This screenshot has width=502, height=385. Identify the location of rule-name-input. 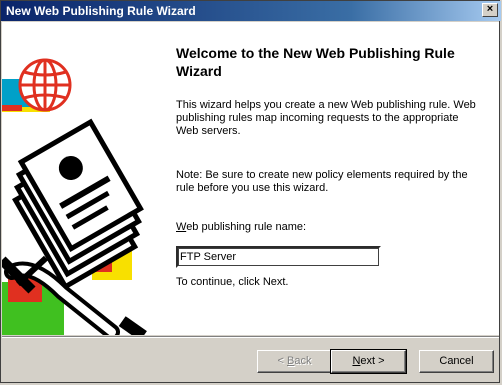
(278, 257).